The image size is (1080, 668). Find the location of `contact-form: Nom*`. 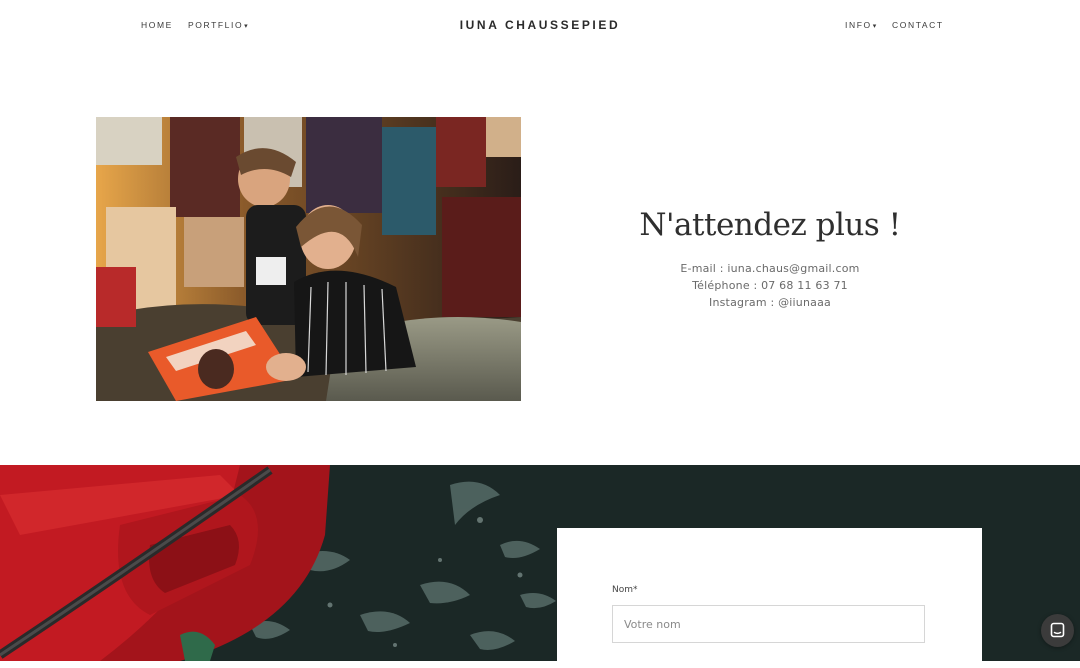

contact-form: Nom* is located at coordinates (769, 598).